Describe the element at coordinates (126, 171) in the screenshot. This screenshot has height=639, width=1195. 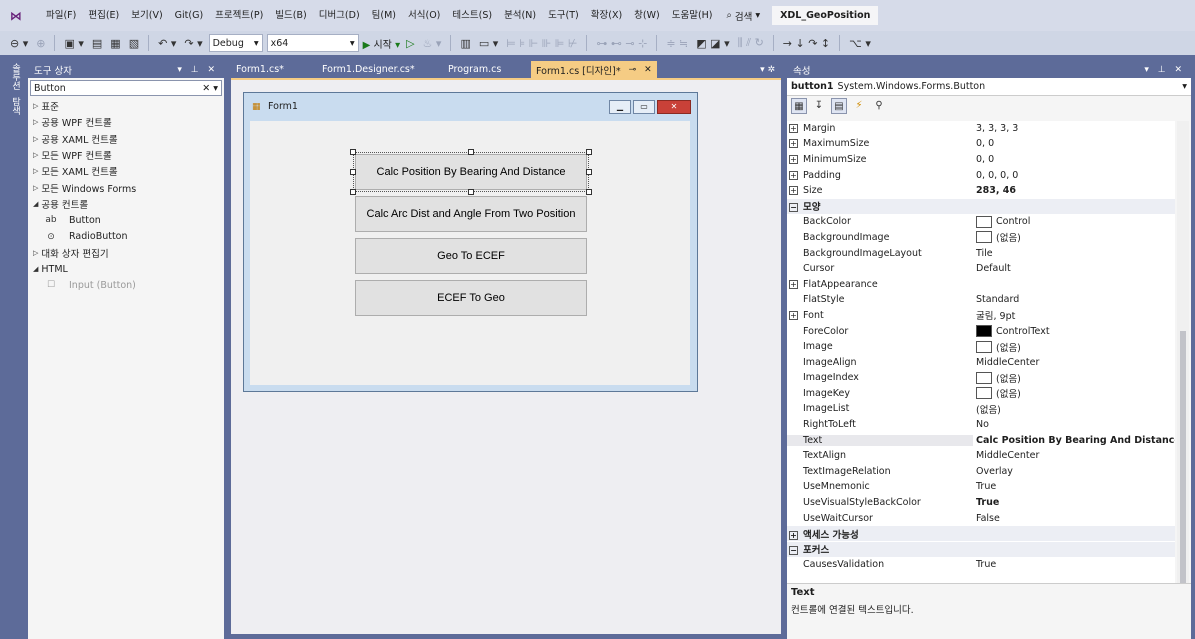
I see `toolbox-group: ▷ 모든 XAML 컨트롤` at that location.